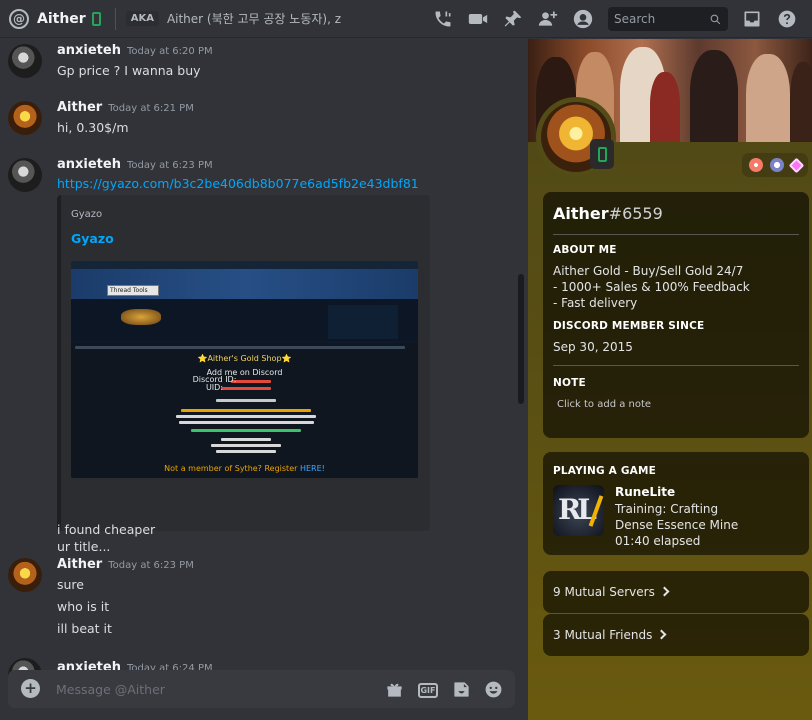 This screenshot has height=720, width=812. Describe the element at coordinates (141, 317) in the screenshot. I see `image-logo` at that location.